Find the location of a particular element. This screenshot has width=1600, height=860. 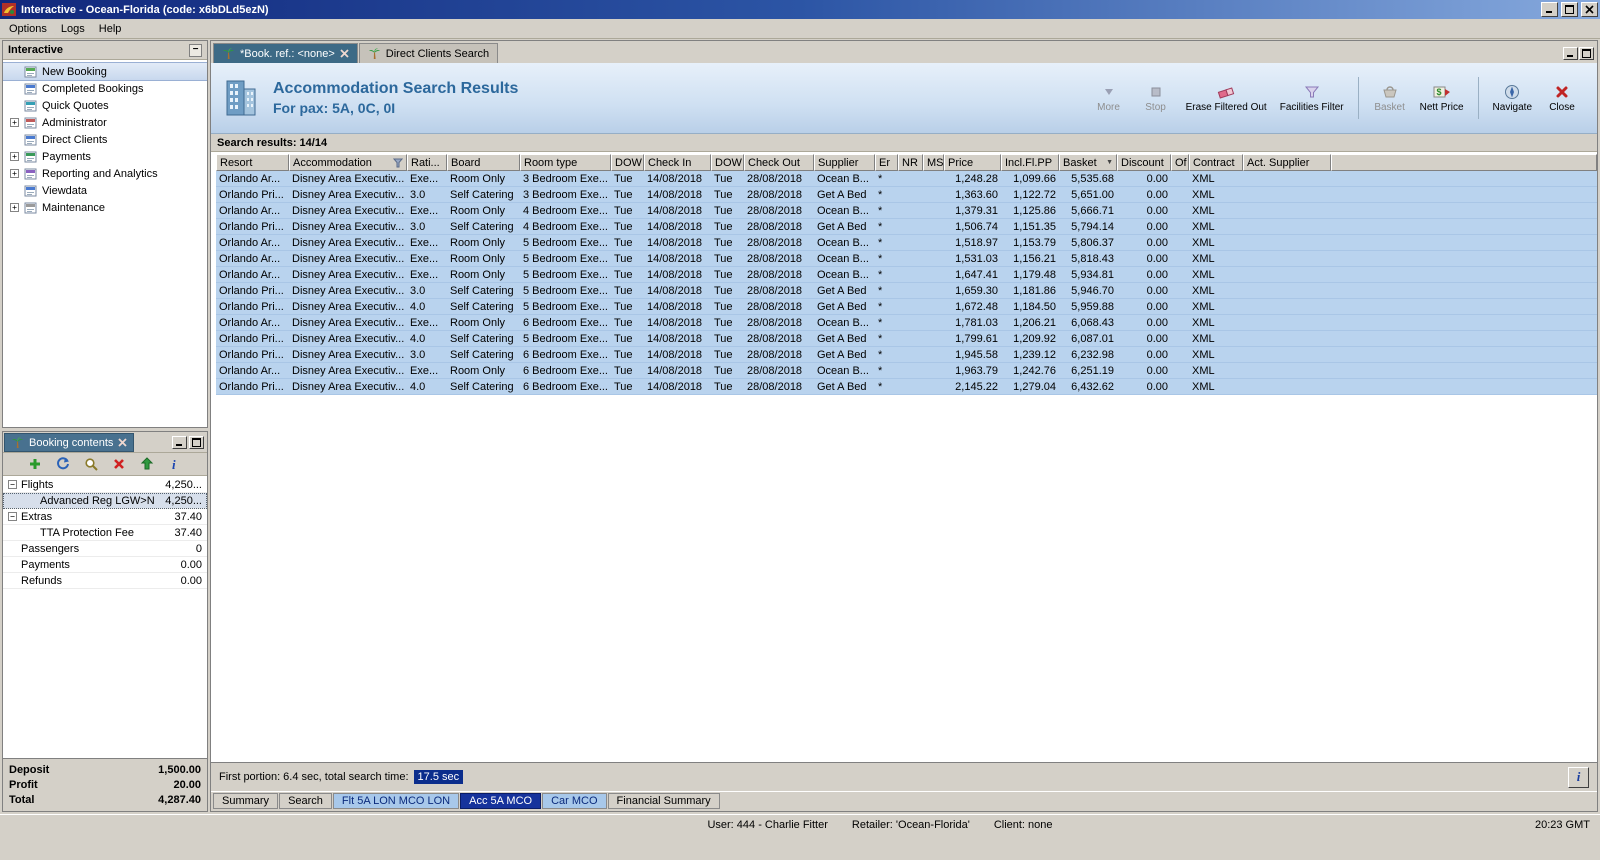

sidebar-item-administrator: + Administrator is located at coordinates (105, 122).